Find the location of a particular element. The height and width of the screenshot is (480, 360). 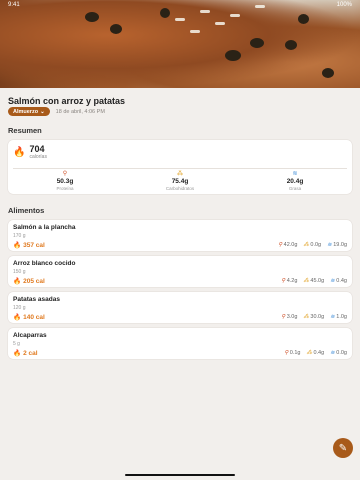

food-calories: 🔥 2 cal is located at coordinates (25, 353).